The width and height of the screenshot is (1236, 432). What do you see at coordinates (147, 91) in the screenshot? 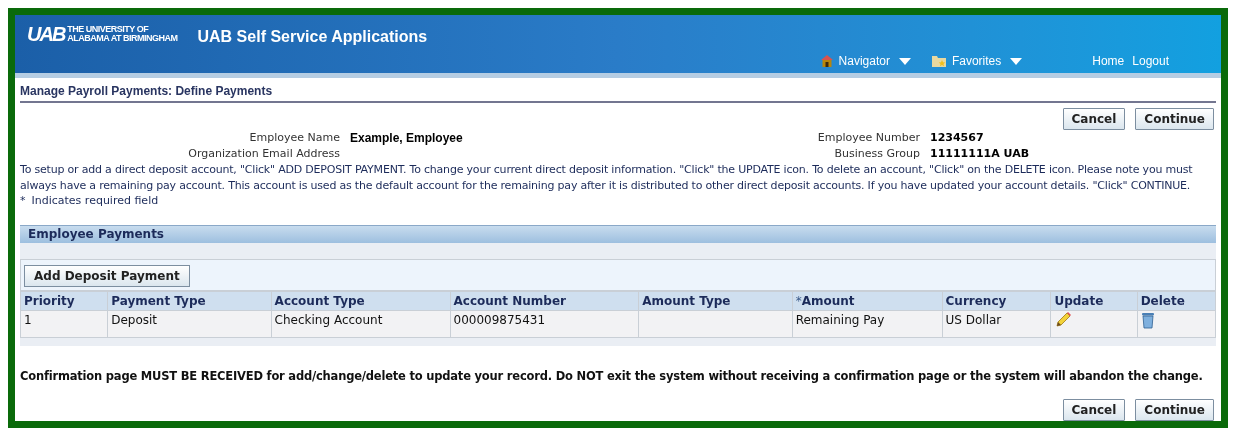
I see `page-title: Manage Payroll Payments: Define Payments` at bounding box center [147, 91].